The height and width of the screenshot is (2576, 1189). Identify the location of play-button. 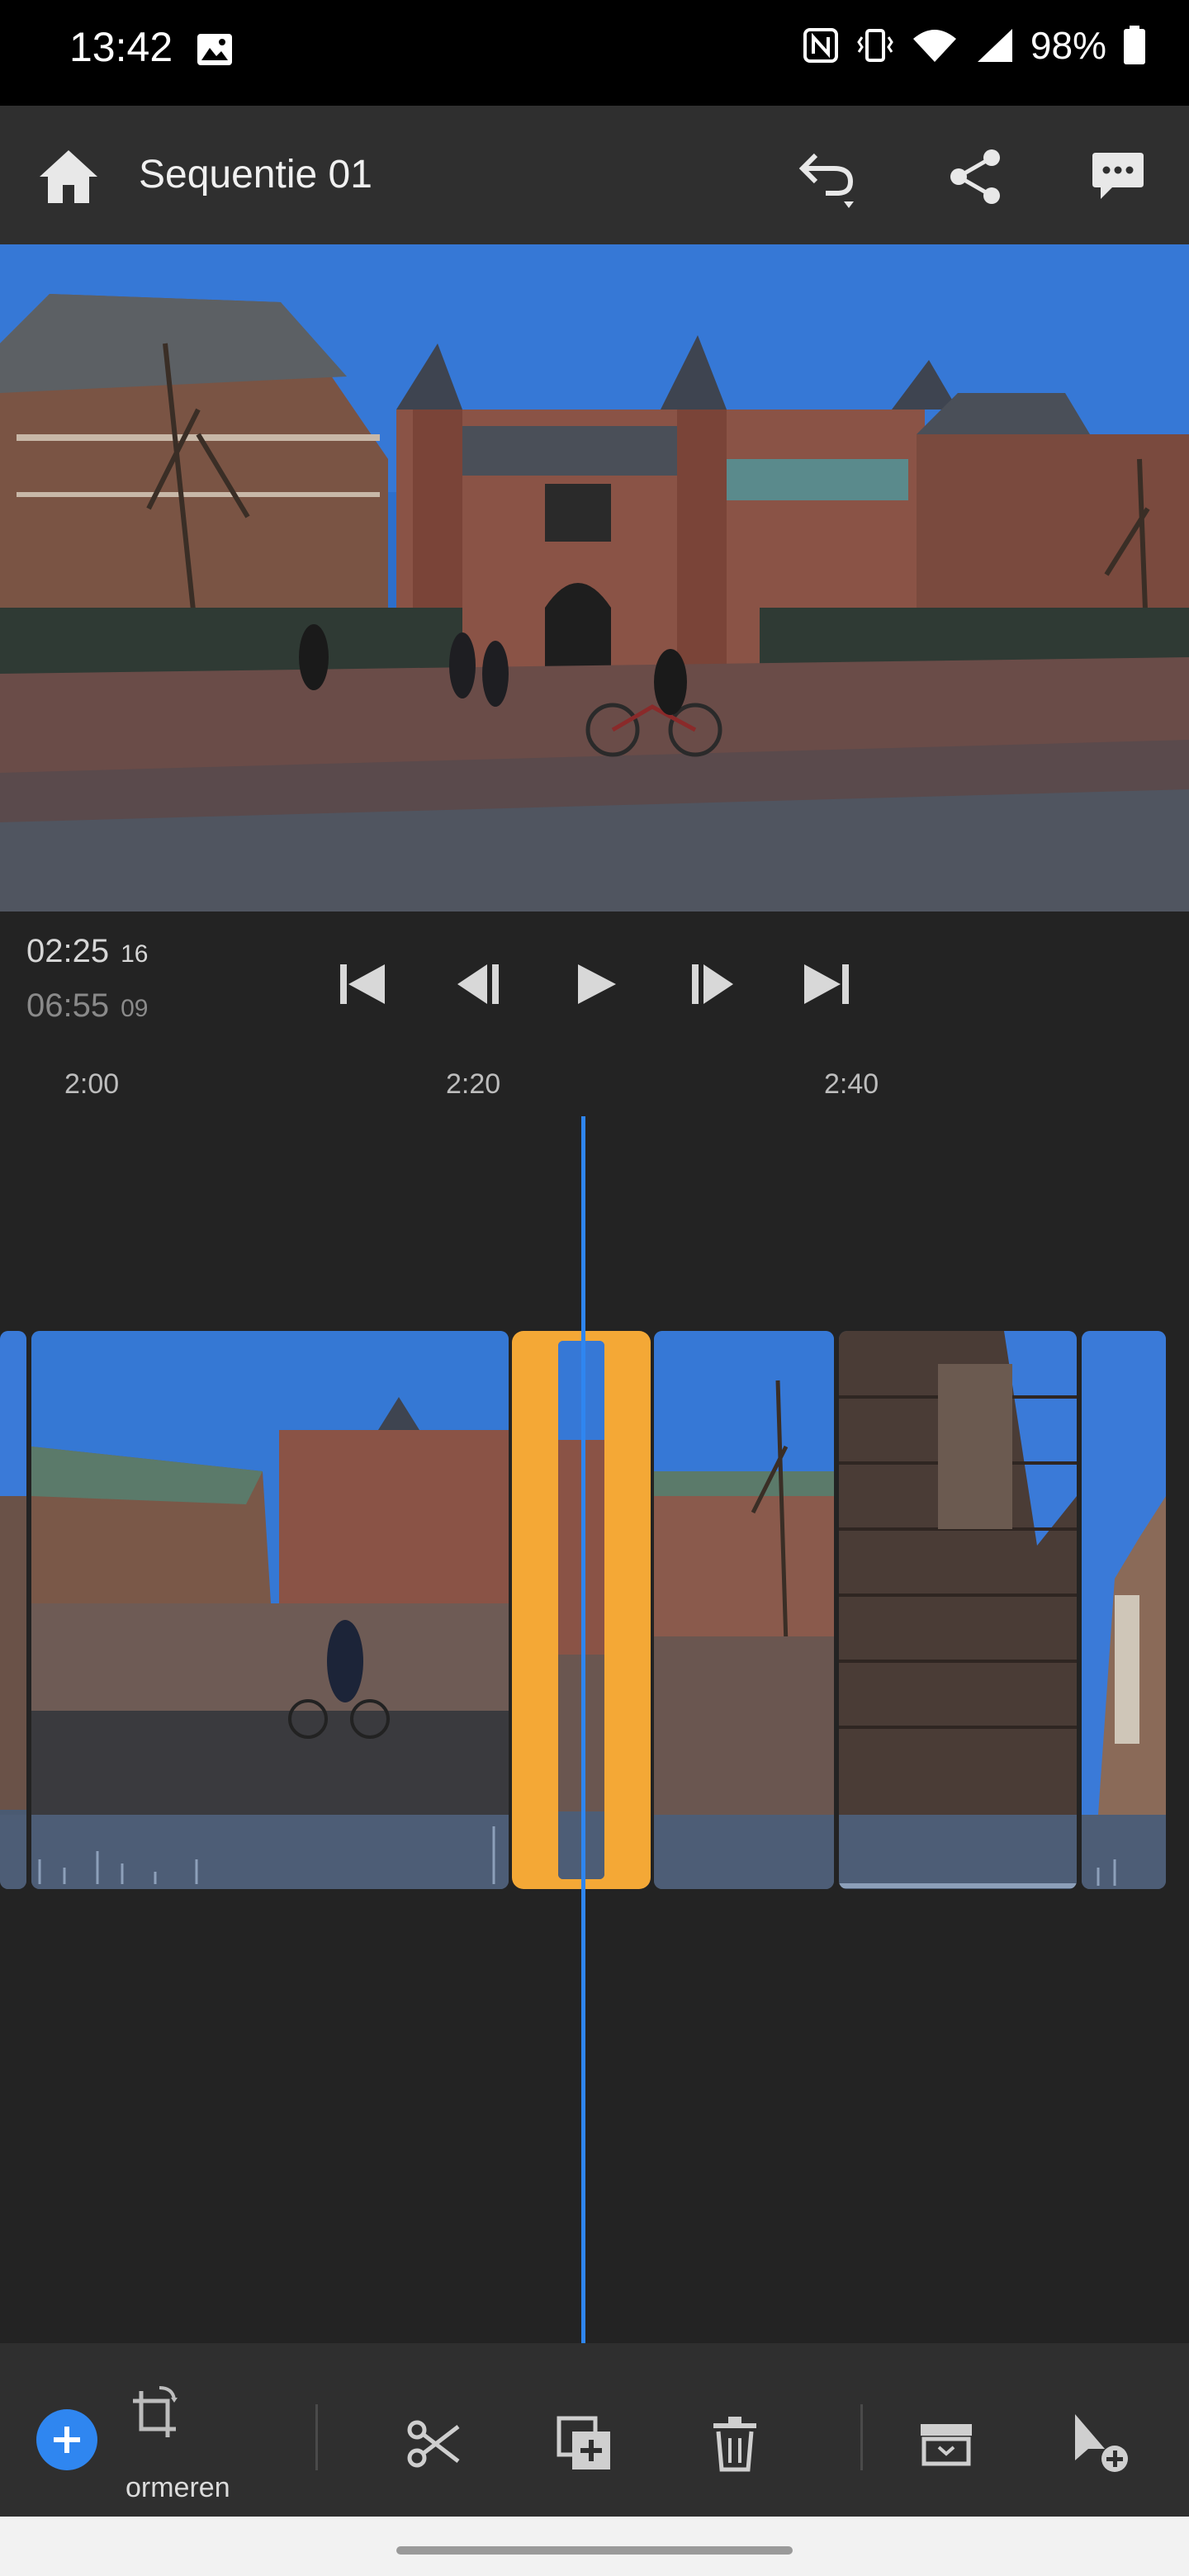
(596, 984).